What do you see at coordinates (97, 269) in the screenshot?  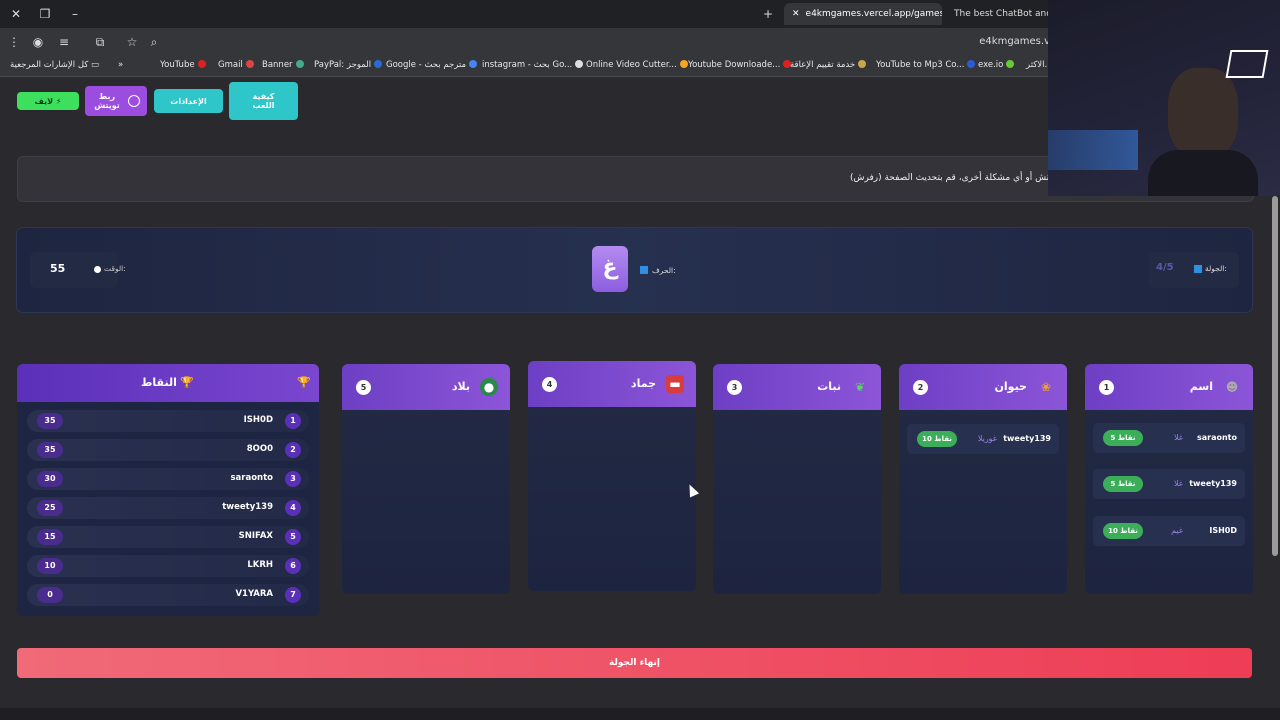 I see `clock-icon` at bounding box center [97, 269].